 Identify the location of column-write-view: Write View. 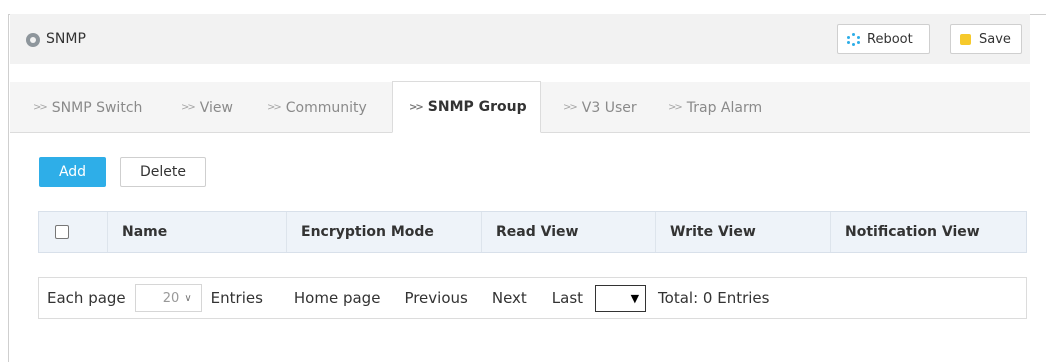
(742, 232).